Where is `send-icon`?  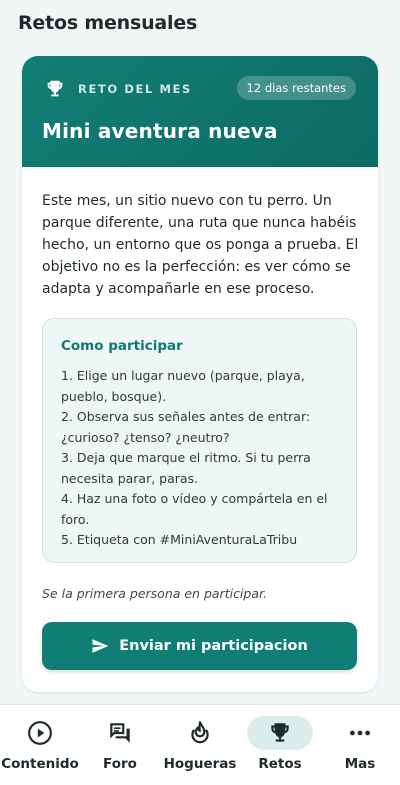
send-icon is located at coordinates (100, 646).